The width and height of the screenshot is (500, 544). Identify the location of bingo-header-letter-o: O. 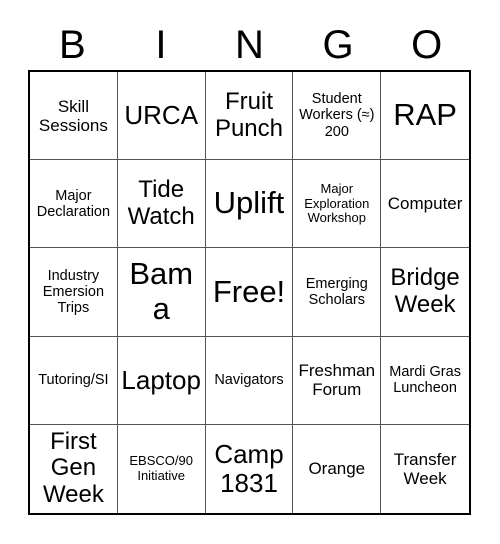
(427, 45).